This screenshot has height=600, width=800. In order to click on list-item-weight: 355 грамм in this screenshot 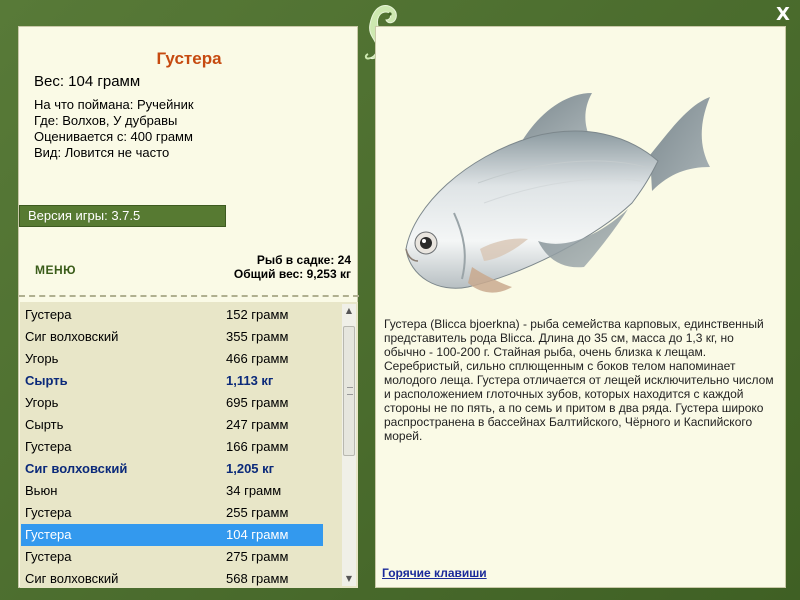, I will do `click(257, 336)`.